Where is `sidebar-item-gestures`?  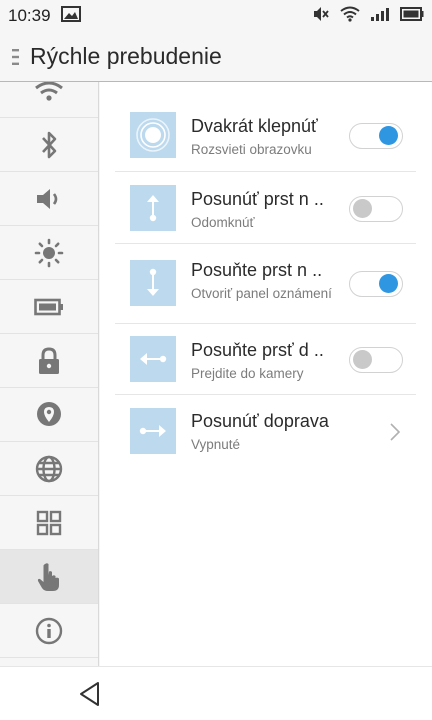
sidebar-item-gestures is located at coordinates (49, 577).